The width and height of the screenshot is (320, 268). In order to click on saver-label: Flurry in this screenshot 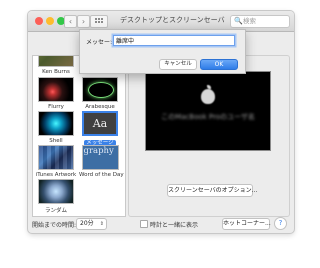, I will do `click(56, 107)`.